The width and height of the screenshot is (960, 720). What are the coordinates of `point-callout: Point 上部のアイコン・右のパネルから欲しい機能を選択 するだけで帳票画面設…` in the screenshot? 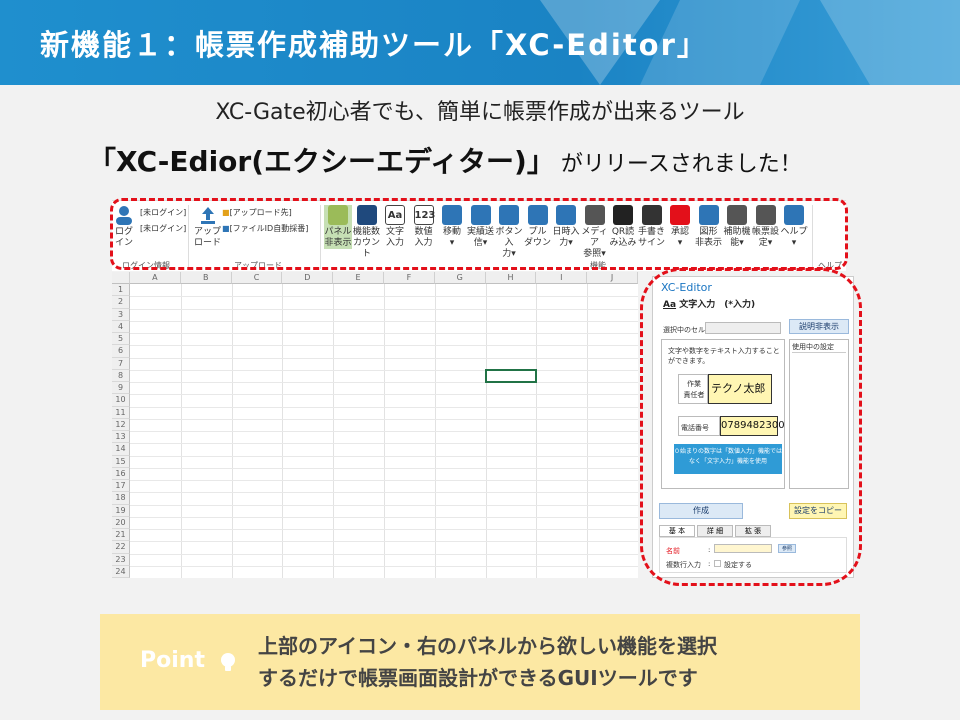 It's located at (480, 662).